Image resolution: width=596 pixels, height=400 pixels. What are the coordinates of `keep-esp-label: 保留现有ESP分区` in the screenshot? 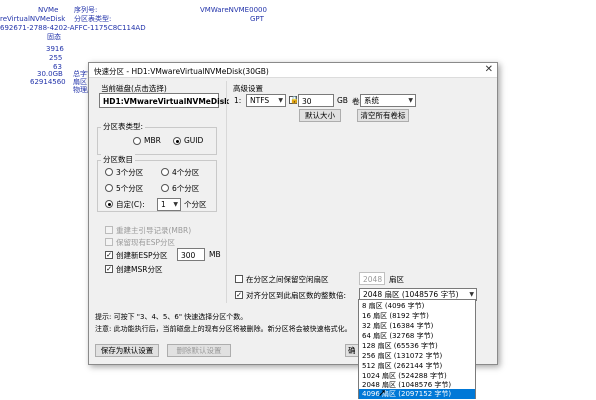 It's located at (146, 242).